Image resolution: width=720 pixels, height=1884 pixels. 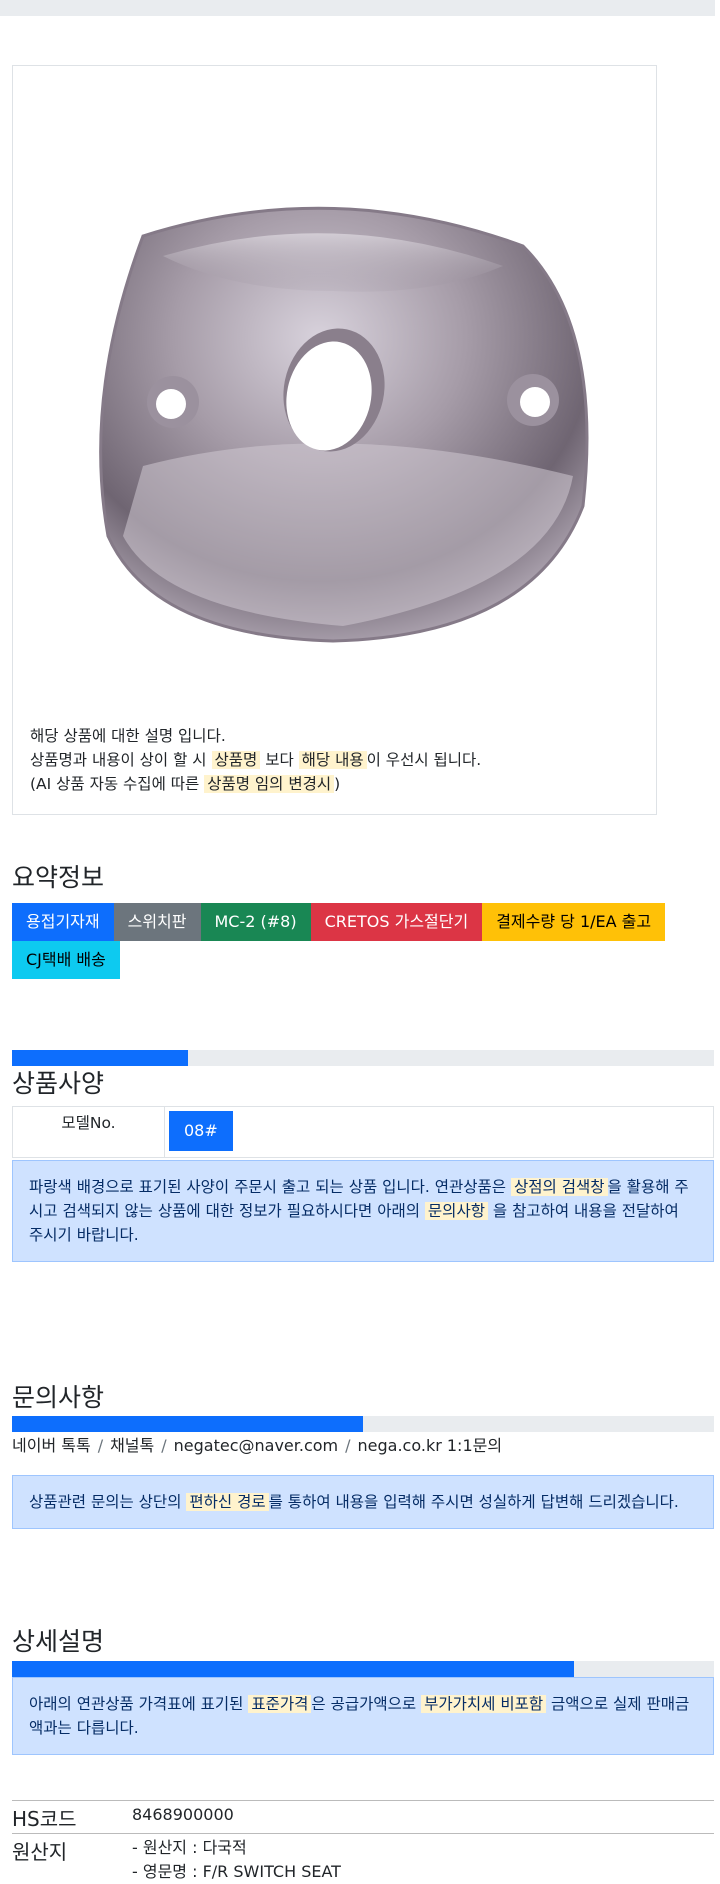 What do you see at coordinates (473, 1502) in the screenshot?
I see `text: 를 통하여 내용을 입력해 주시면 성실하게 답변해 드리겠습니다.` at bounding box center [473, 1502].